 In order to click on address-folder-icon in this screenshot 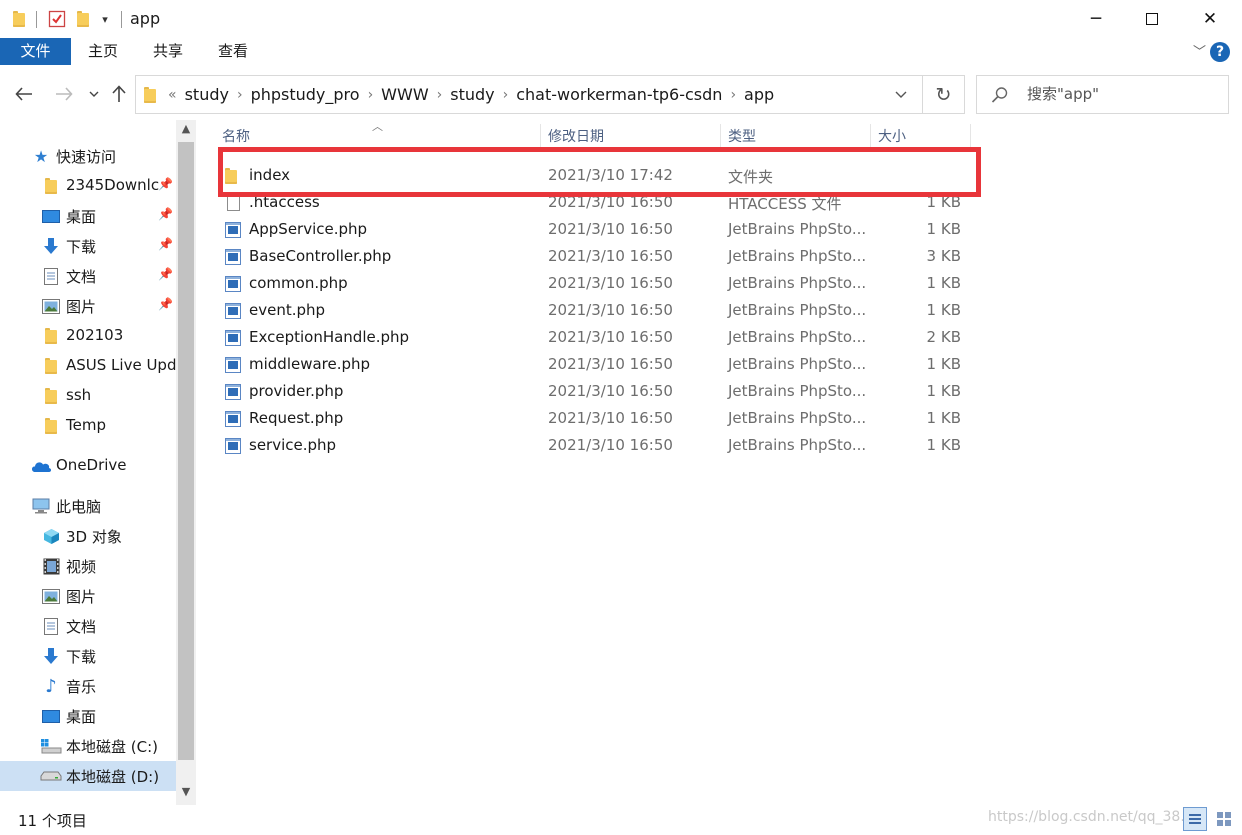, I will do `click(150, 94)`.